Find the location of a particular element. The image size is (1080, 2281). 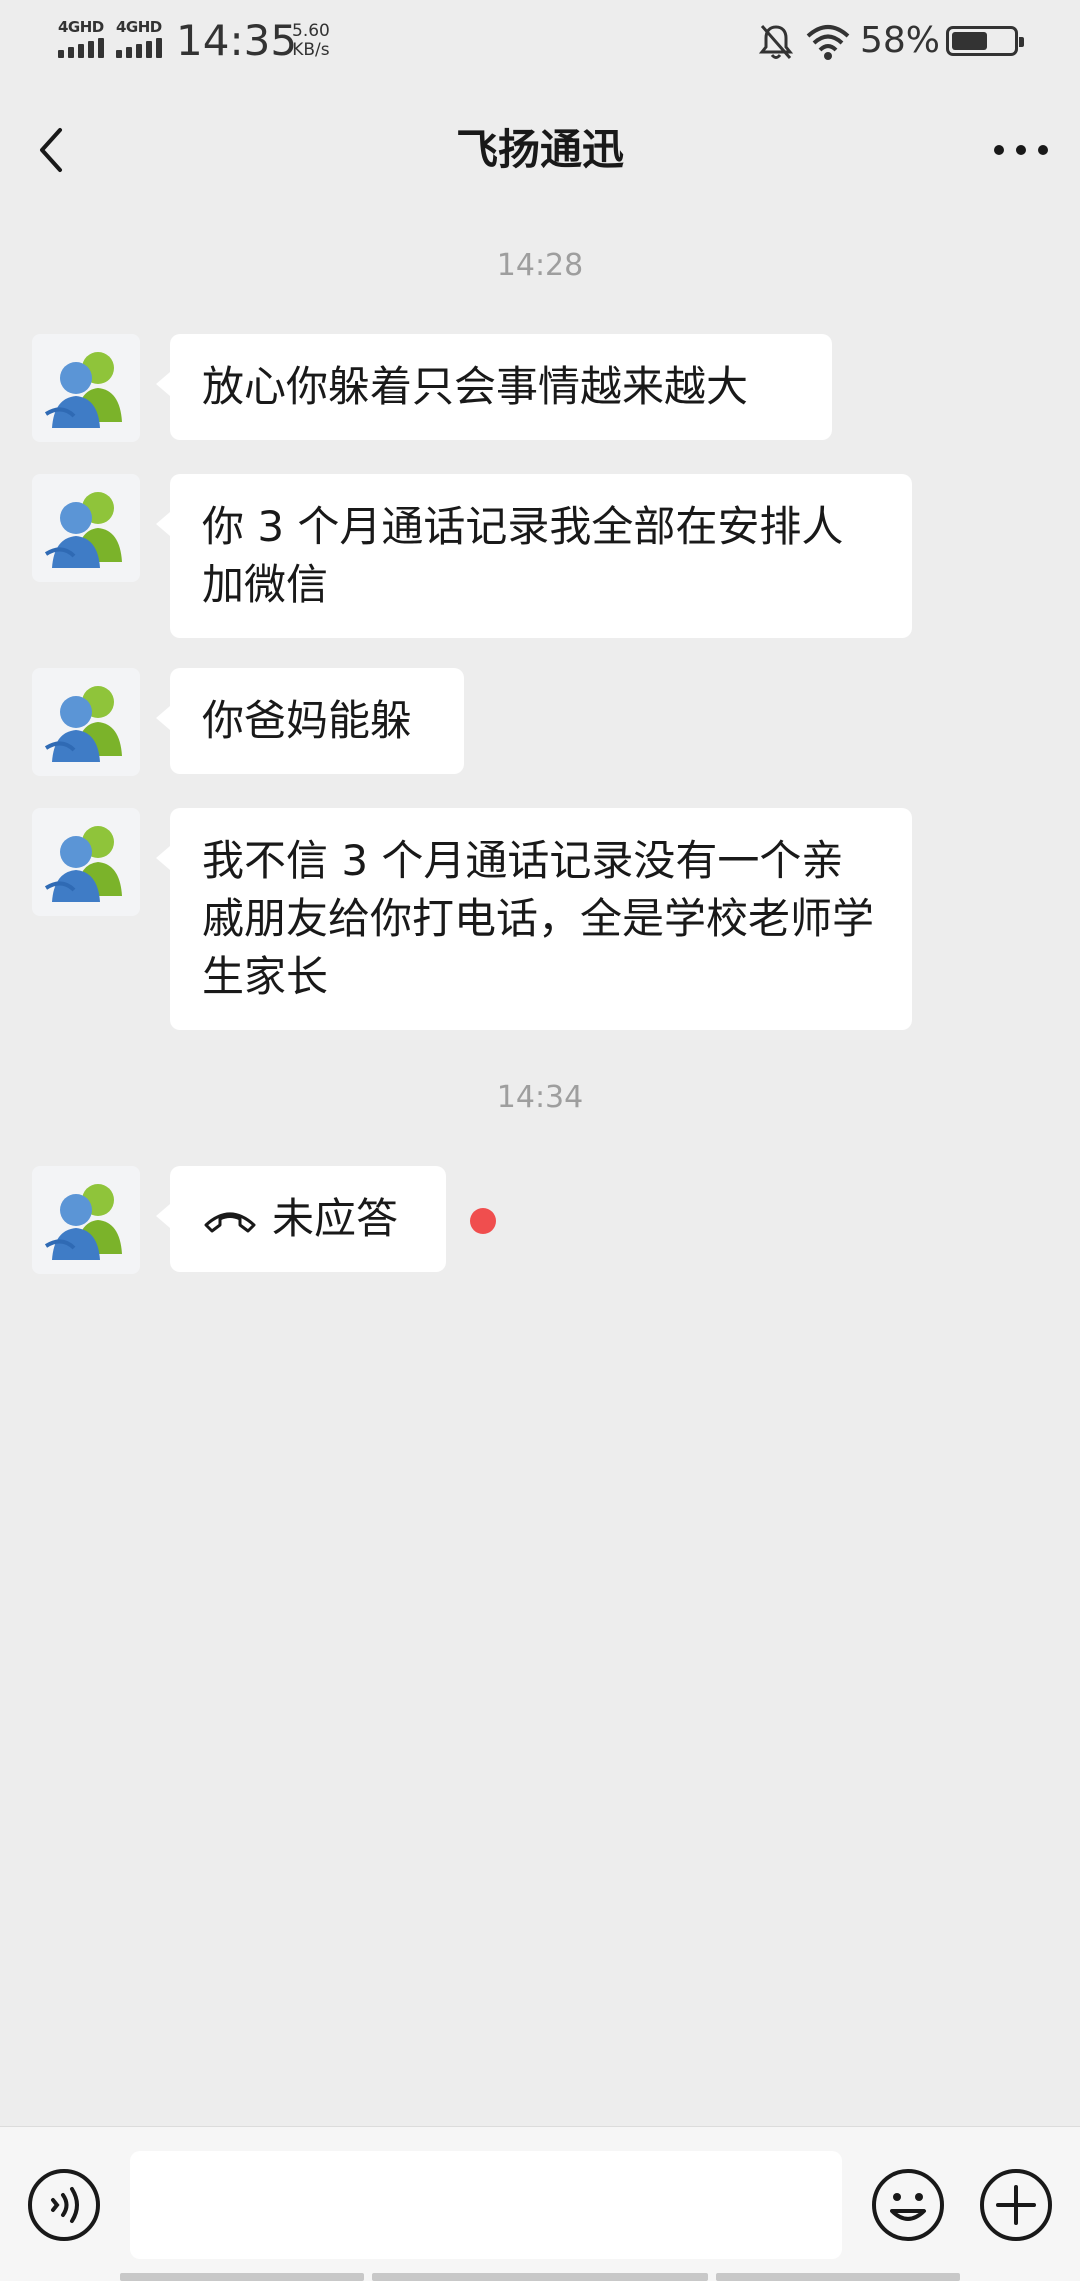

battery-percent: 58% is located at coordinates (900, 40).